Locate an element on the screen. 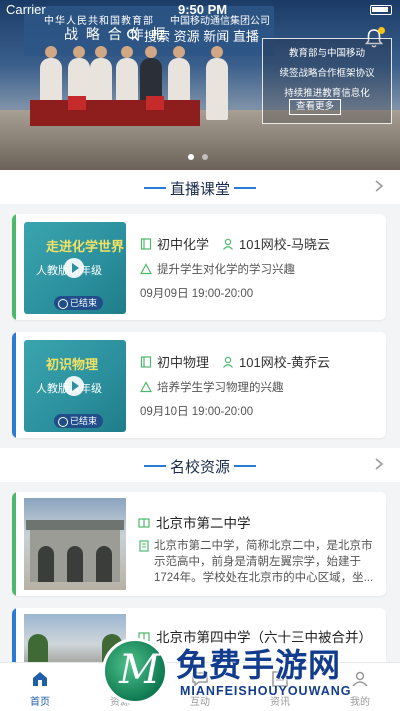 Image resolution: width=400 pixels, height=711 pixels. banner-photo-table is located at coordinates (115, 113).